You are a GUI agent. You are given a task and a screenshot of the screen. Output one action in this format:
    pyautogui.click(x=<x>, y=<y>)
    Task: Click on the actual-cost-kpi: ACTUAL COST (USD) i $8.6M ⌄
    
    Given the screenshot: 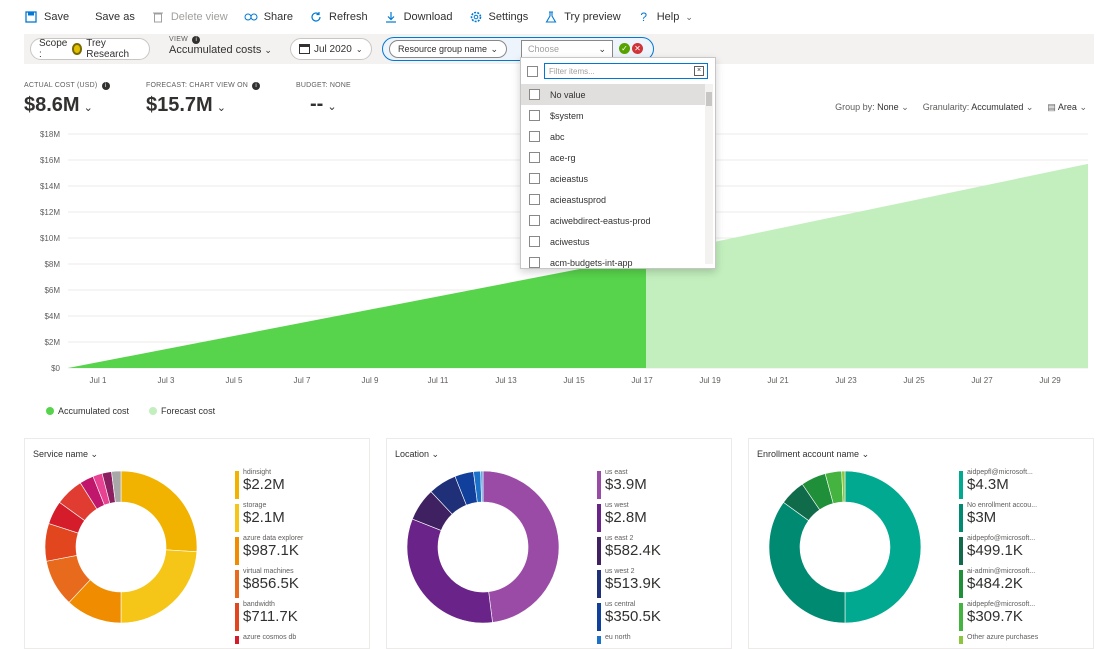 What is the action you would take?
    pyautogui.click(x=67, y=99)
    